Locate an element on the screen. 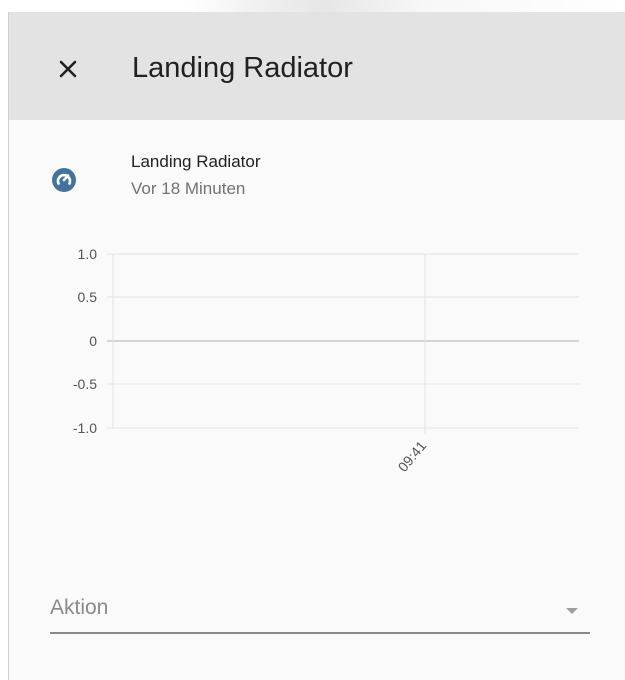  x-tick-label: 09:41 is located at coordinates (412, 455).